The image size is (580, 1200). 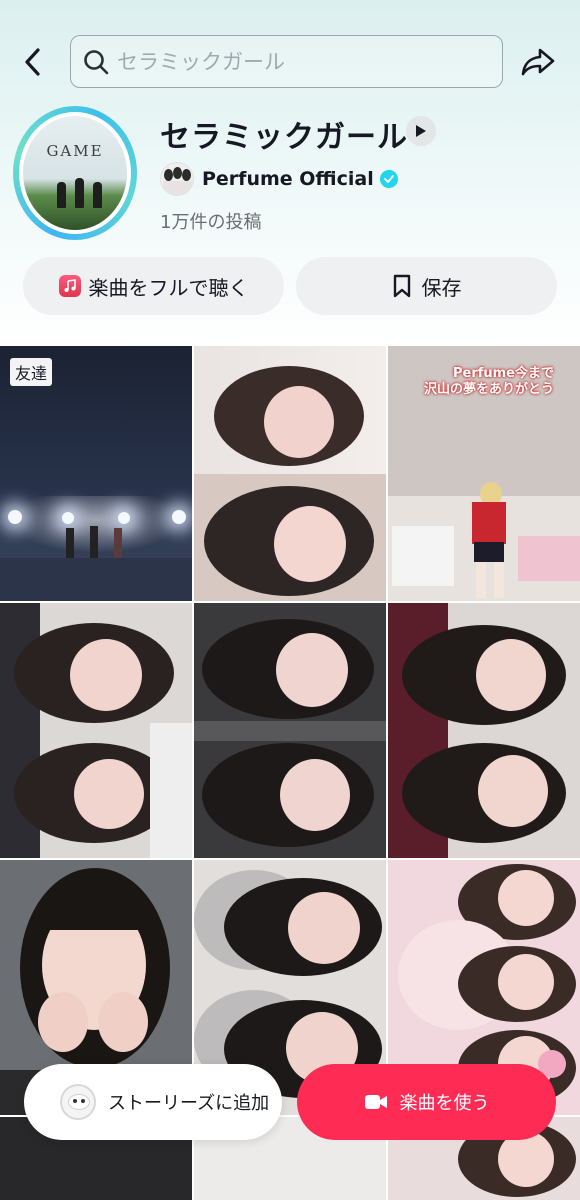 I want to click on cover-logo-text: GAME, so click(x=75, y=151).